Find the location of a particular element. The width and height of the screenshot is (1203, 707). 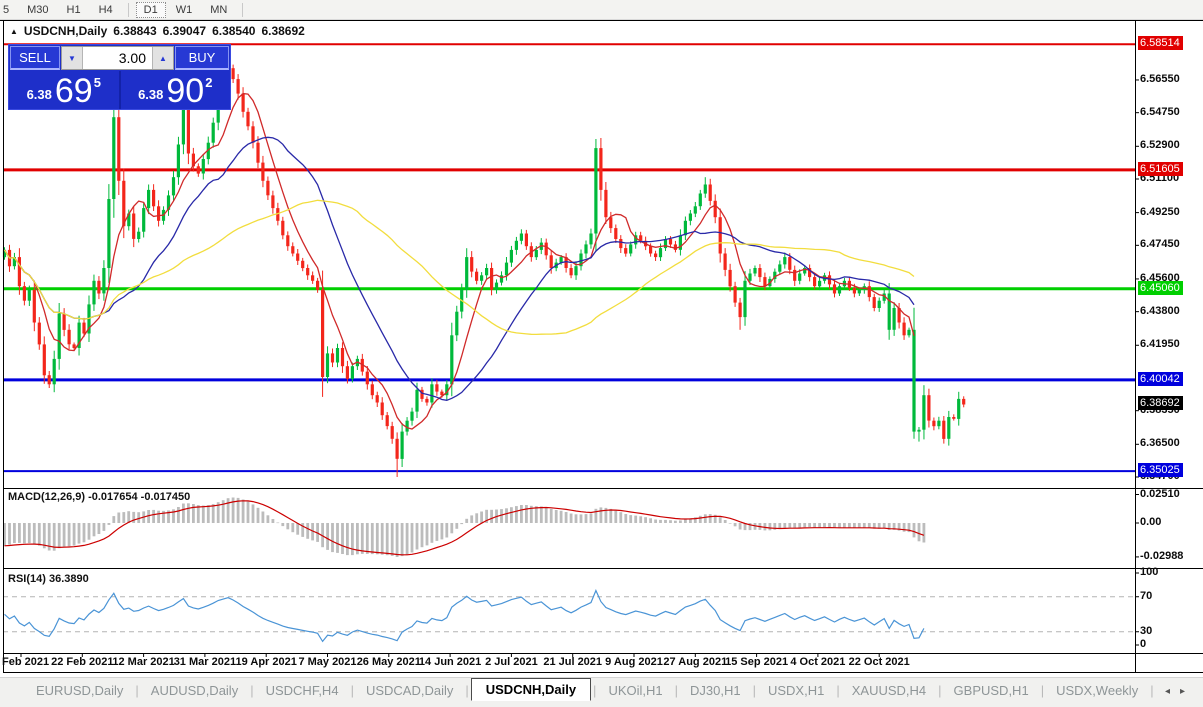

macd-histogram is located at coordinates (464, 527).